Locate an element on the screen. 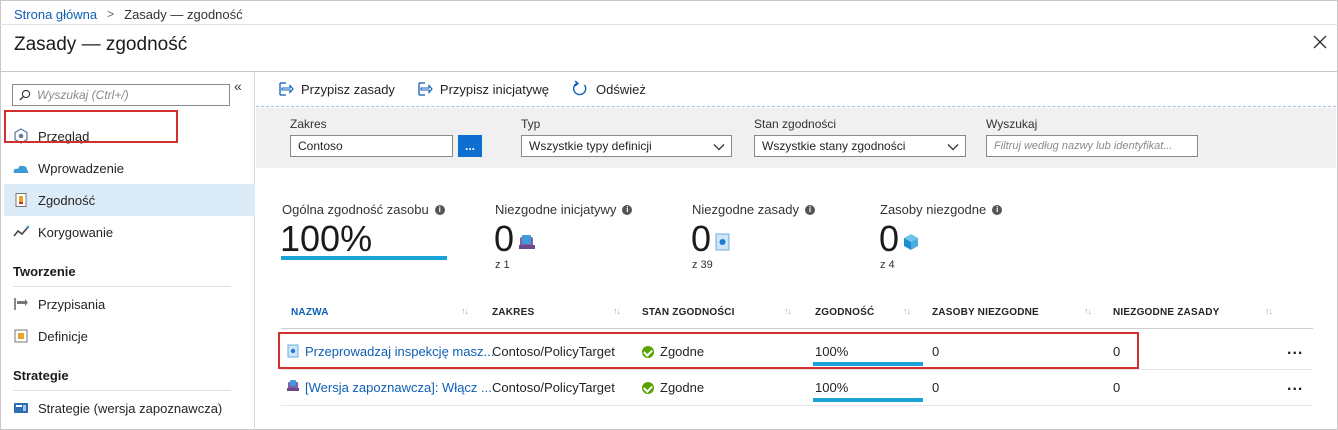  noncompliant-policies-label-text: Niezgodne zasady is located at coordinates (745, 209).